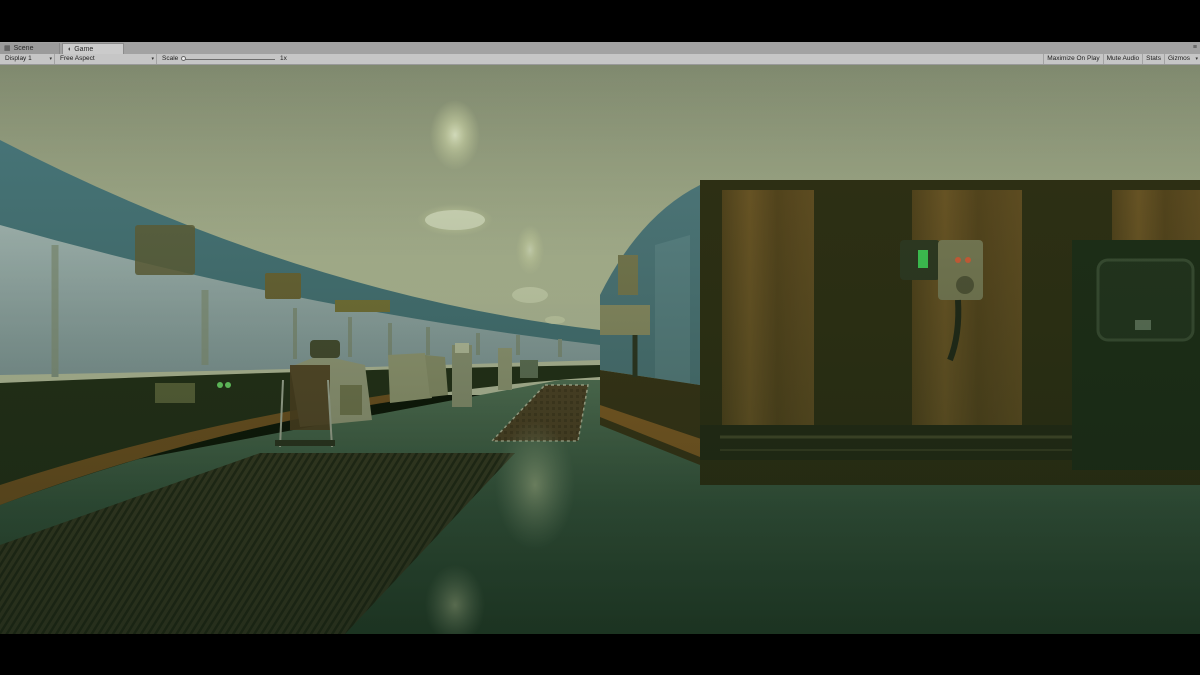 This screenshot has width=1200, height=675. Describe the element at coordinates (1178, 58) in the screenshot. I see `gizmos-label: Gizmos` at that location.